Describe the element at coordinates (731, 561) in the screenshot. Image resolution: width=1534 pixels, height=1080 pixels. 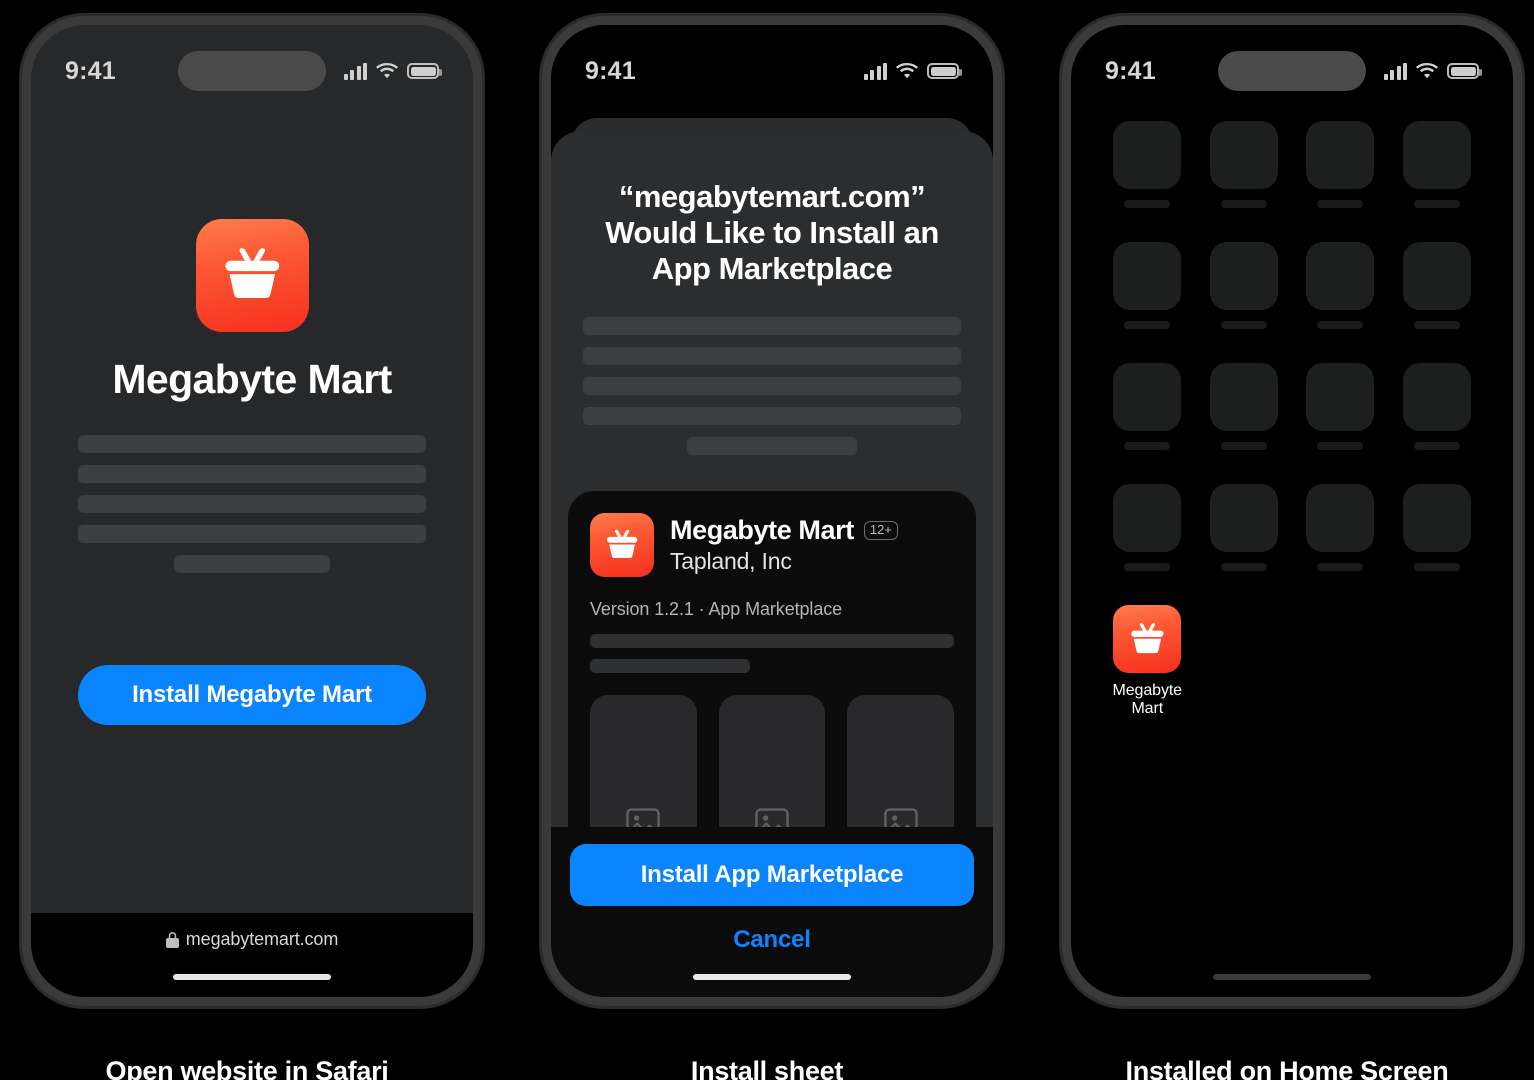
I see `app-developer: Tapland, Inc` at that location.